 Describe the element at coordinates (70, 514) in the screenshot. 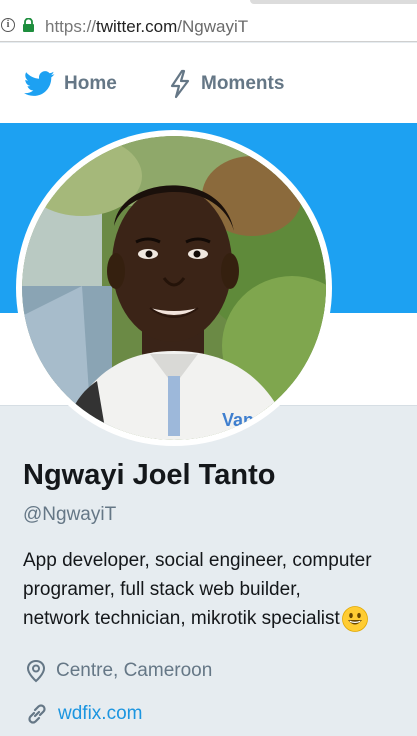

I see `profile-handle: @NgwayiT` at that location.